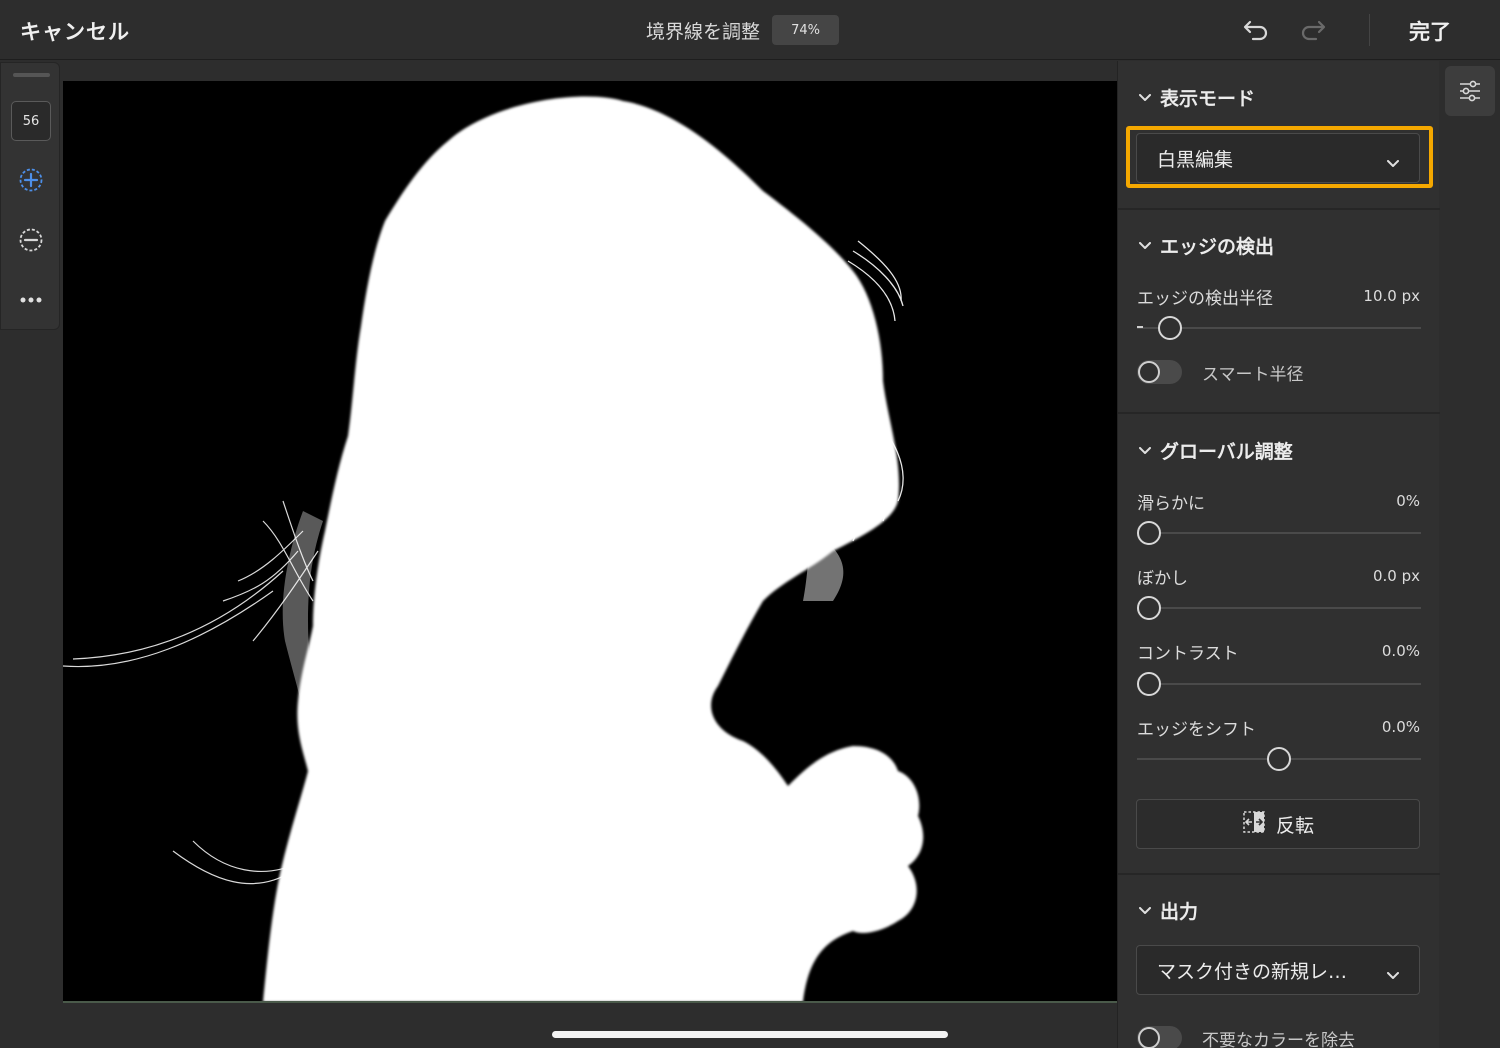 The height and width of the screenshot is (1048, 1500). Describe the element at coordinates (31, 180) in the screenshot. I see `circle-plus-icon` at that location.